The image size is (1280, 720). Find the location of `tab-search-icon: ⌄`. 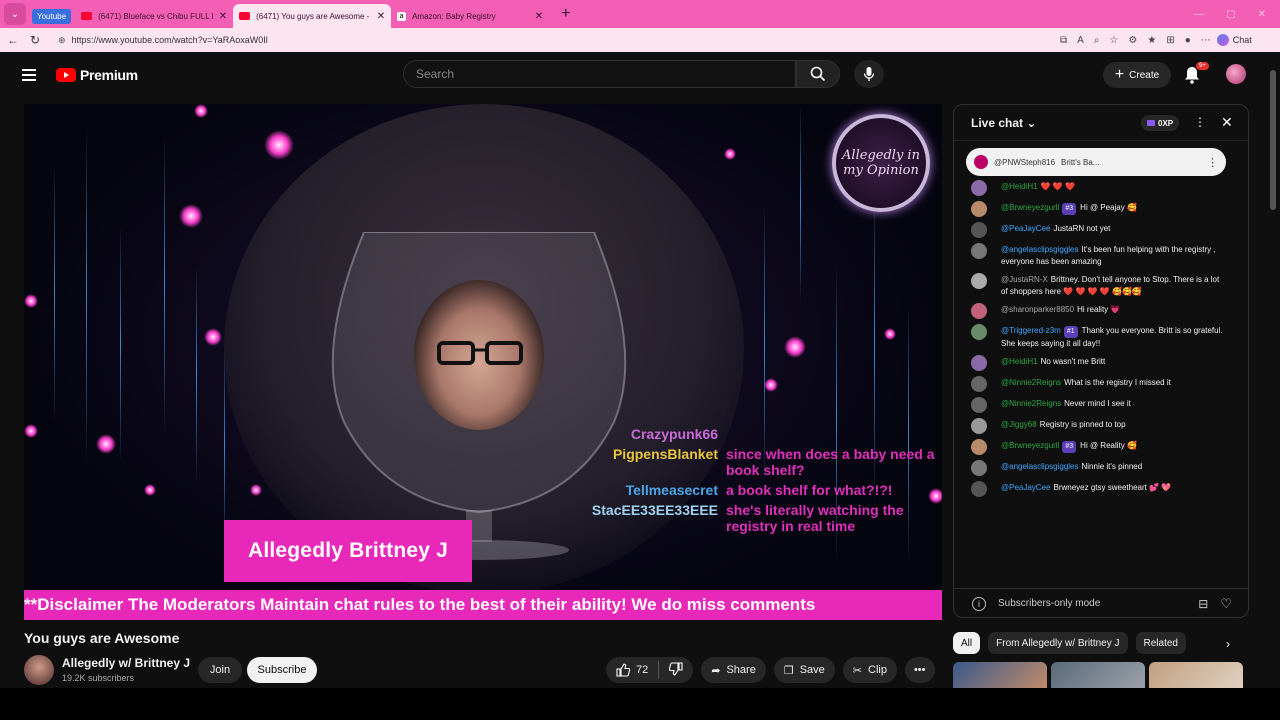

tab-search-icon: ⌄ is located at coordinates (15, 14).